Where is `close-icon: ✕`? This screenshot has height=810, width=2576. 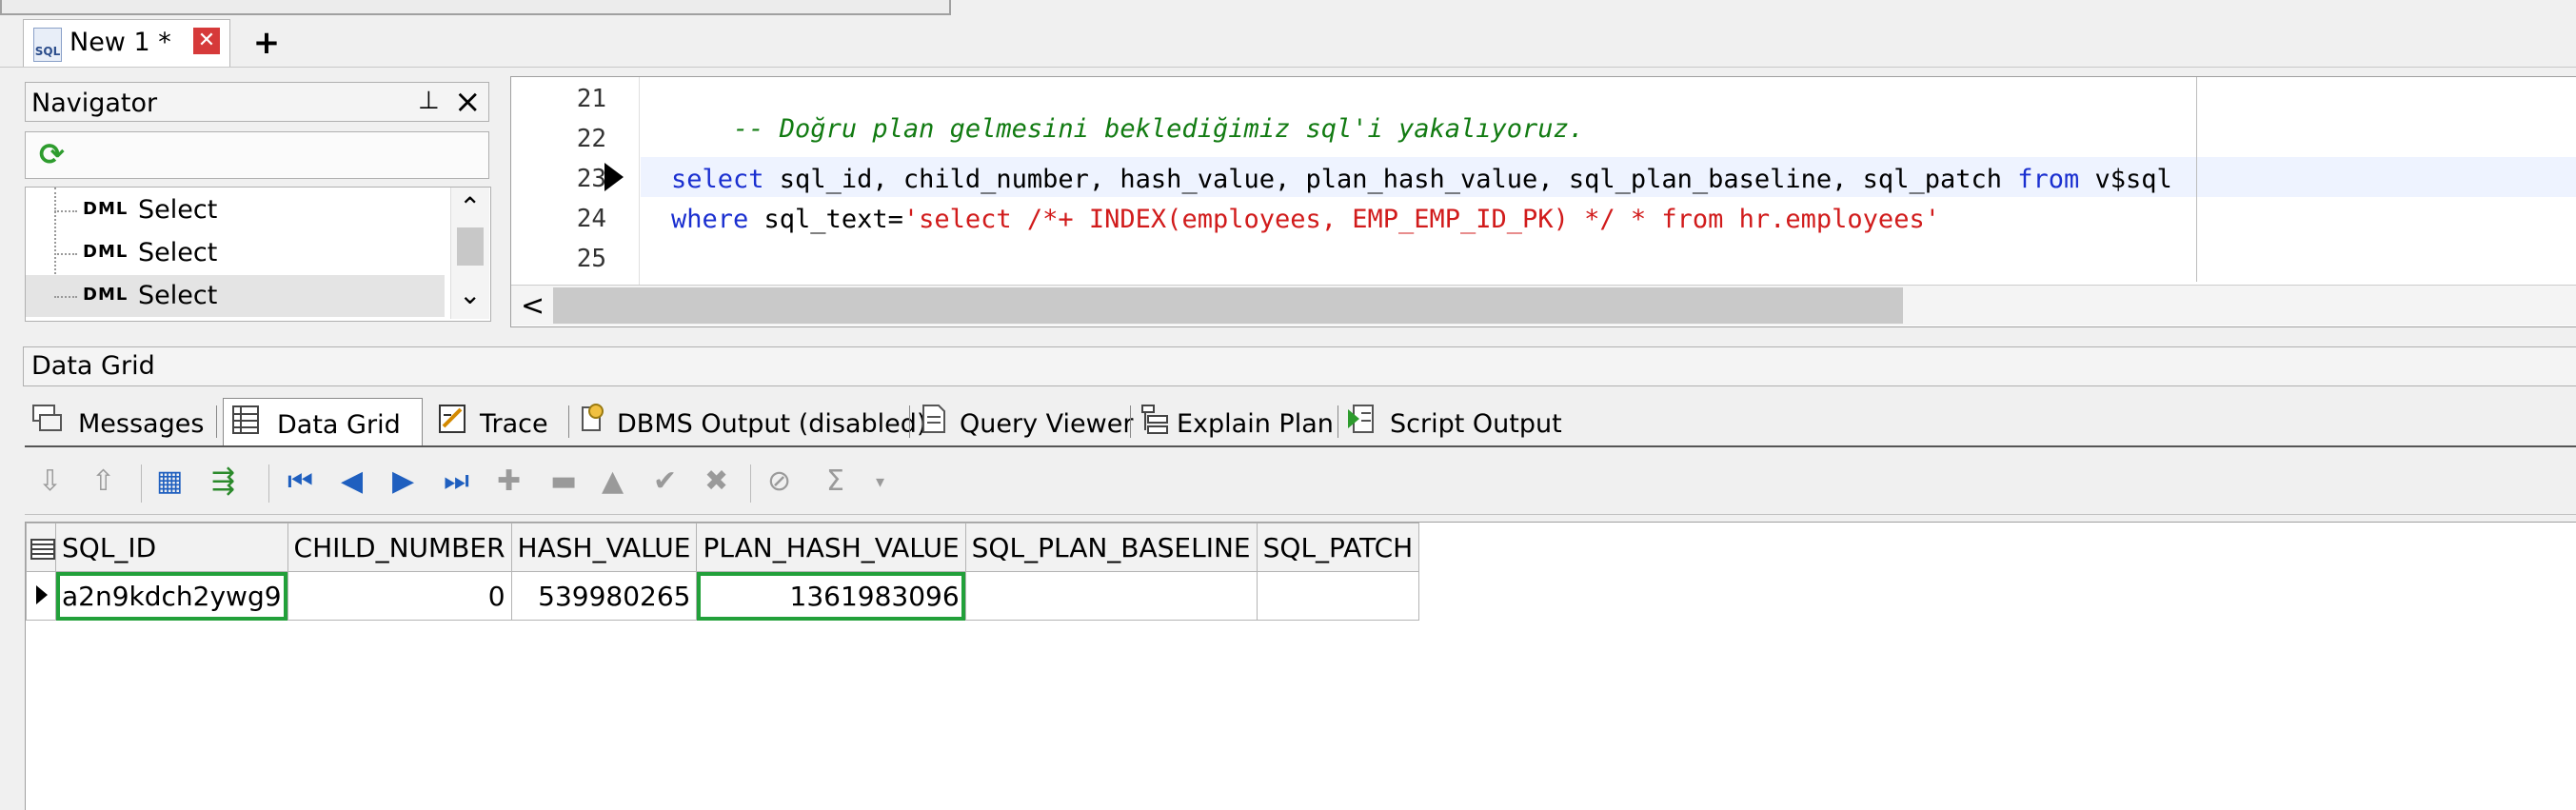
close-icon: ✕ is located at coordinates (206, 41).